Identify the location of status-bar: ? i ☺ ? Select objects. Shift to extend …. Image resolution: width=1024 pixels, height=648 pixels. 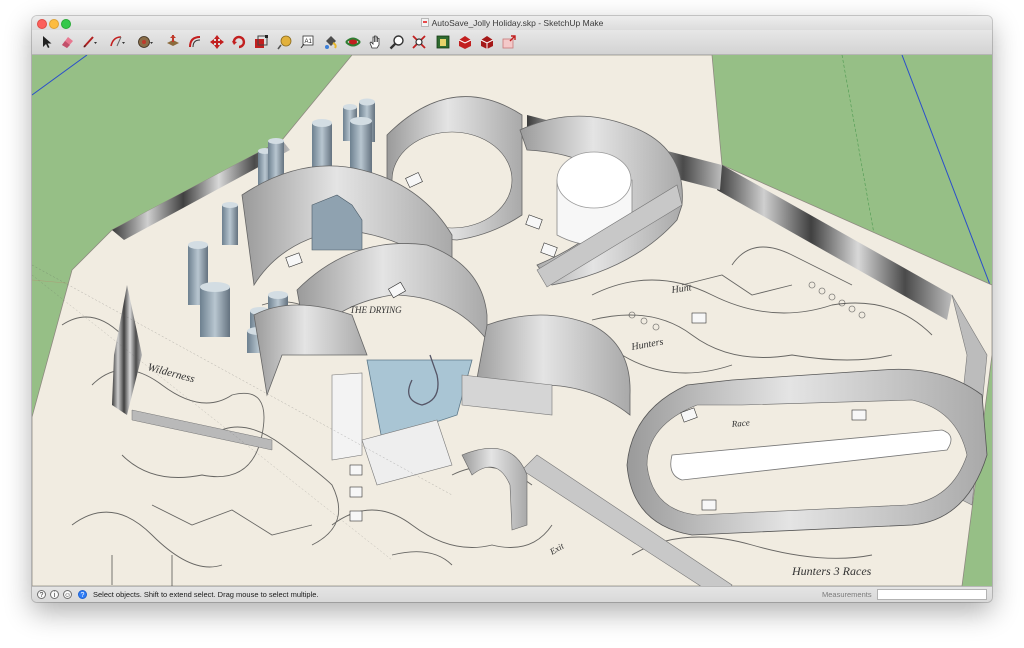
(512, 594).